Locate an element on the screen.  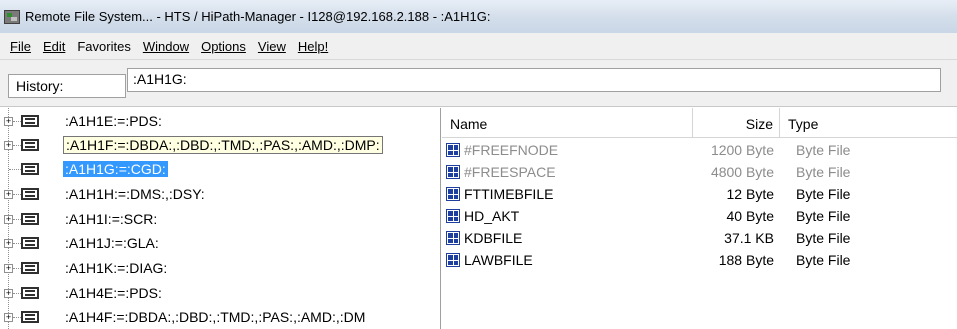
menu-view-label: View is located at coordinates (271, 46).